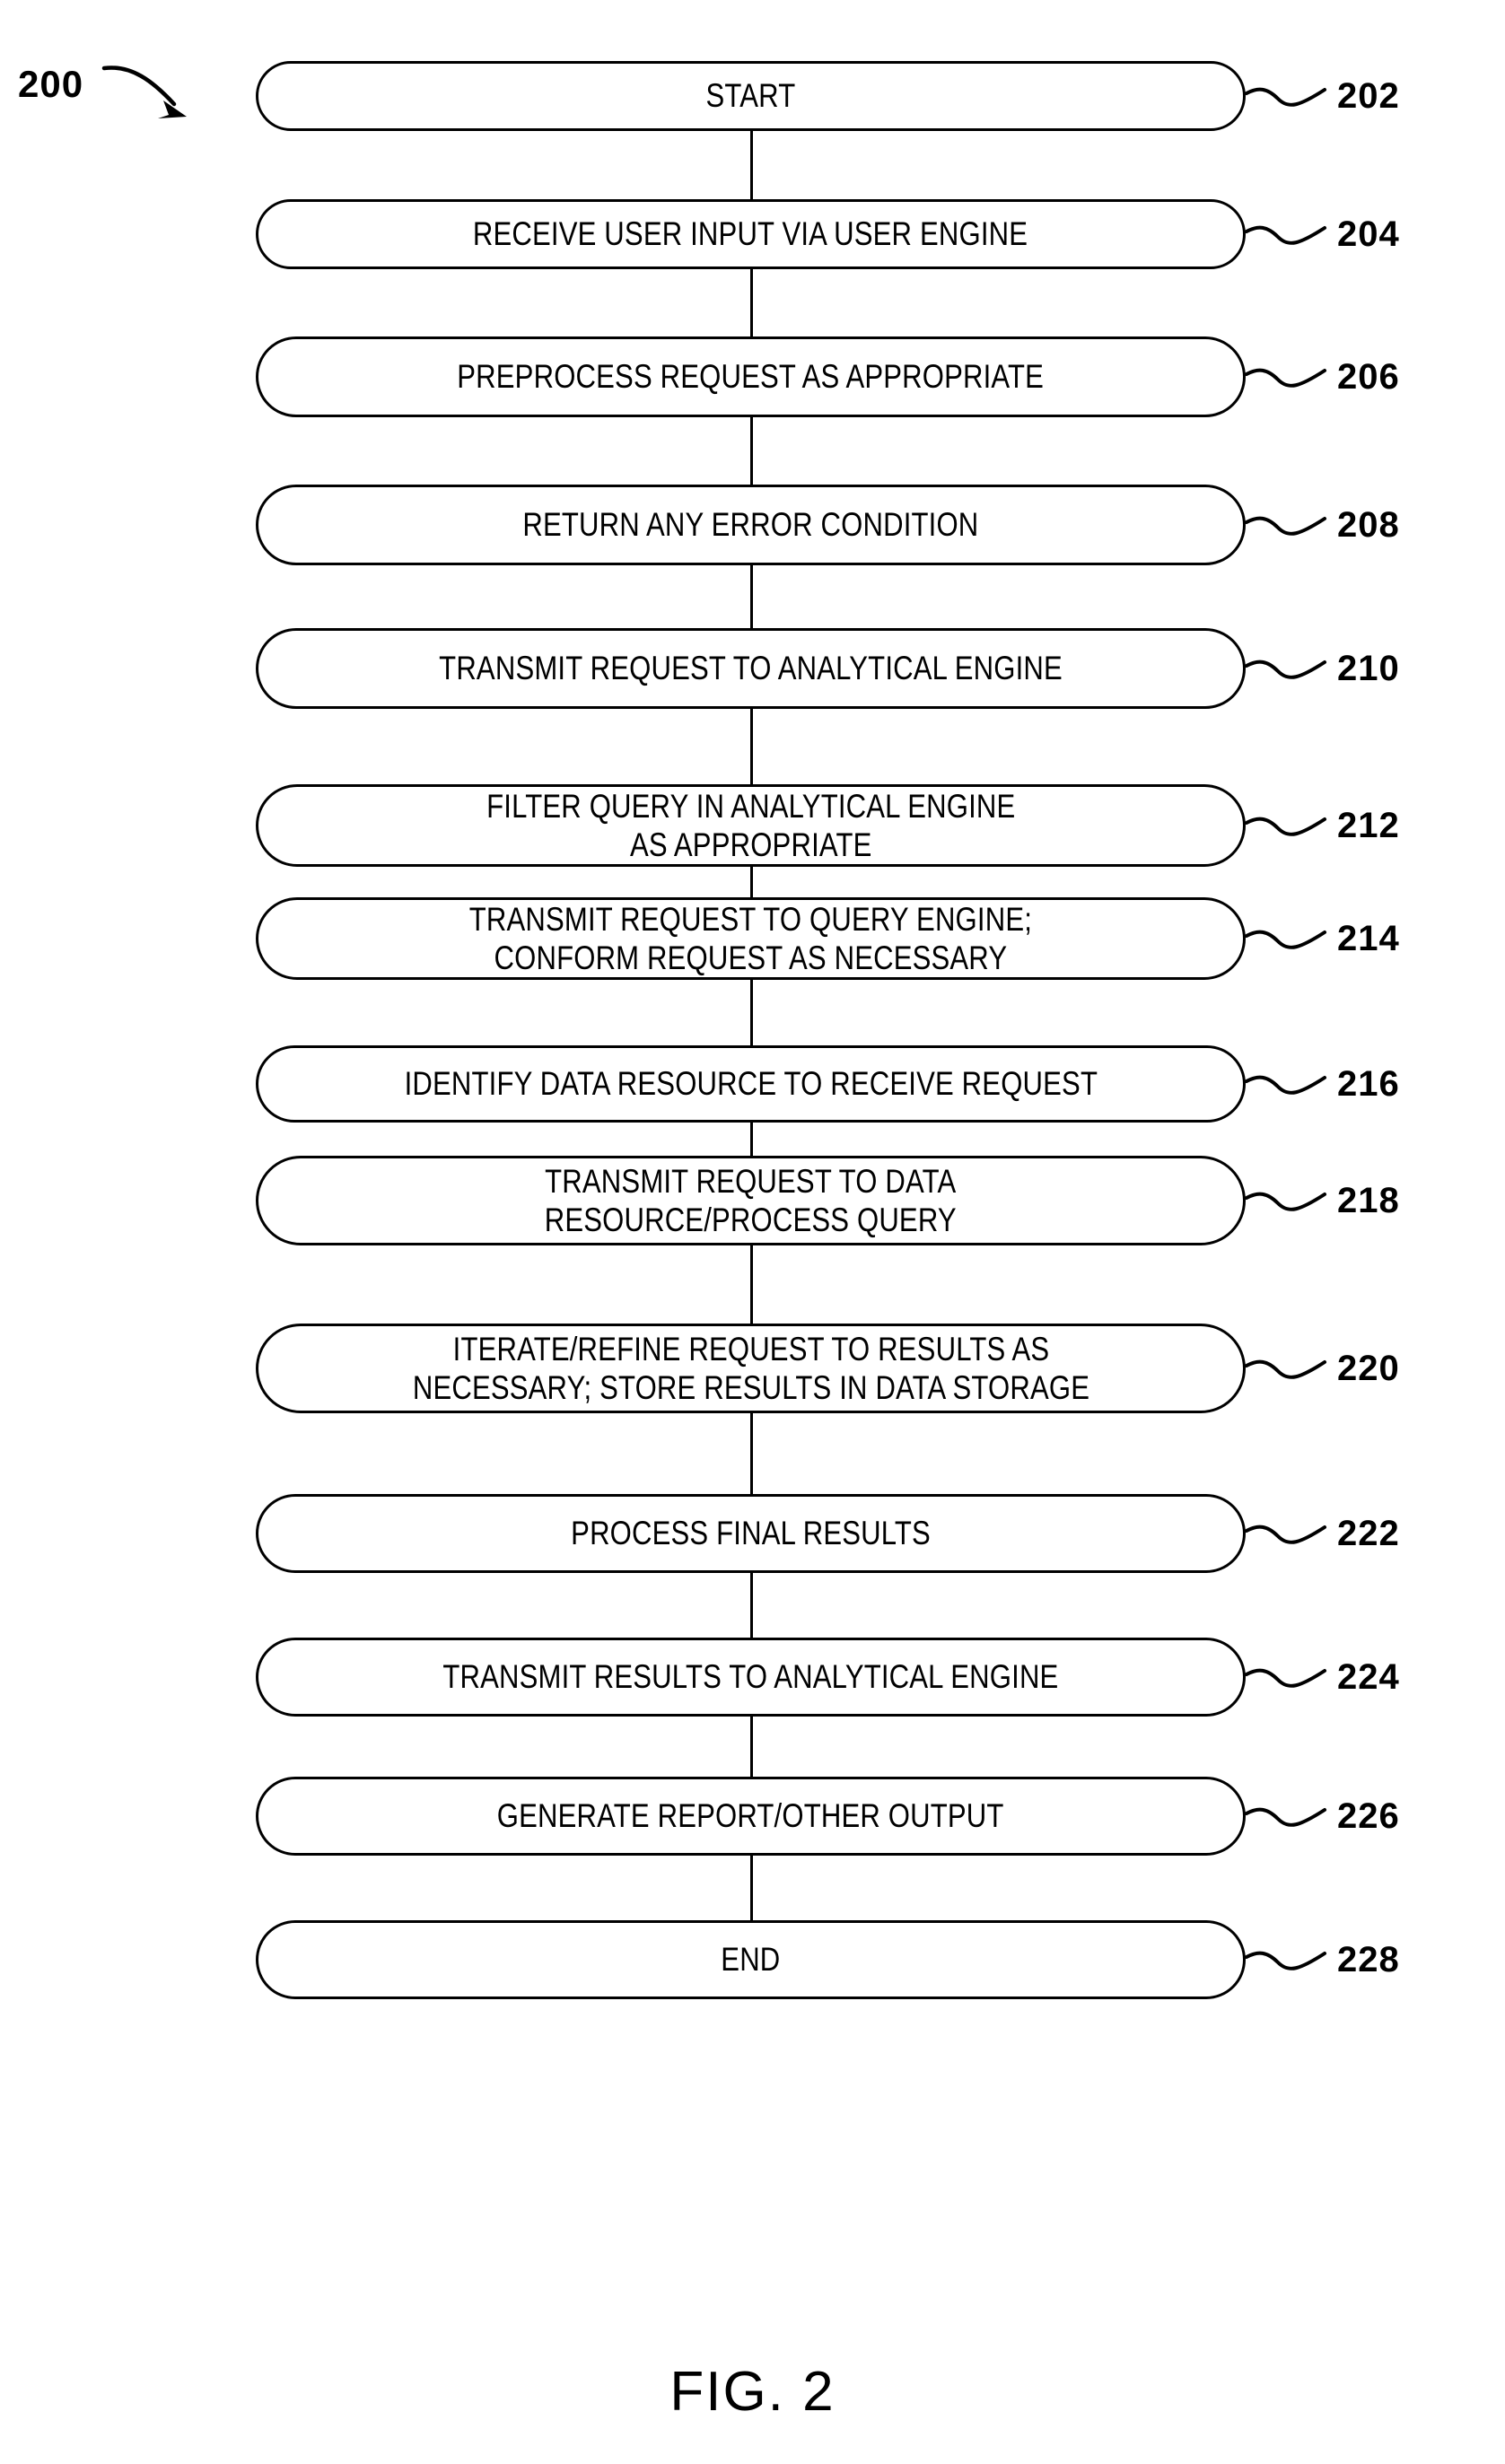 Image resolution: width=1505 pixels, height=2464 pixels. I want to click on reference-number: 226, so click(1369, 1816).